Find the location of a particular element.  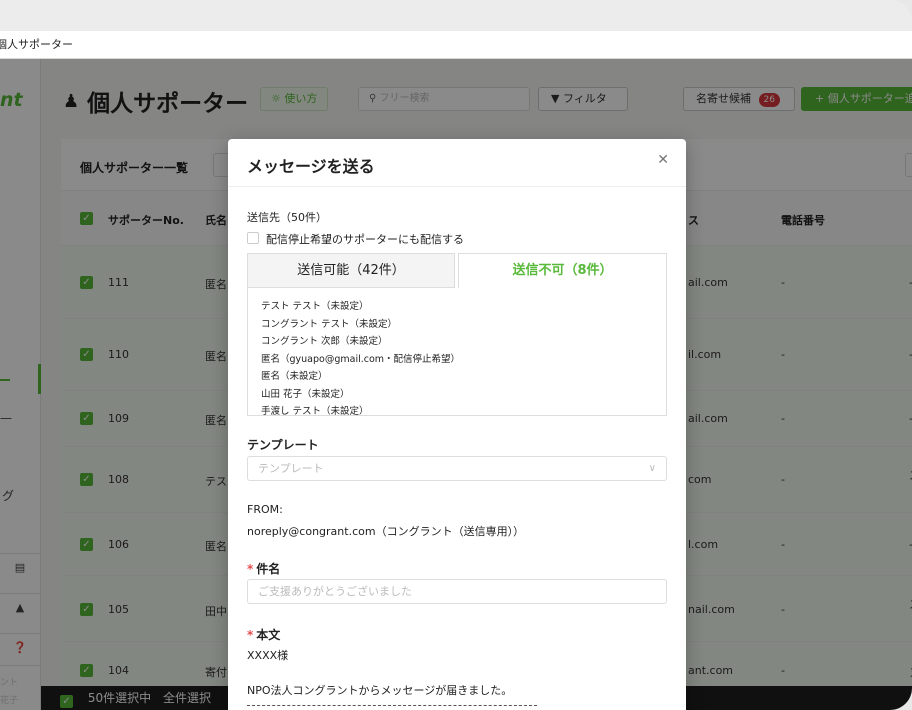

window-title: 個人サポーター is located at coordinates (36, 44).